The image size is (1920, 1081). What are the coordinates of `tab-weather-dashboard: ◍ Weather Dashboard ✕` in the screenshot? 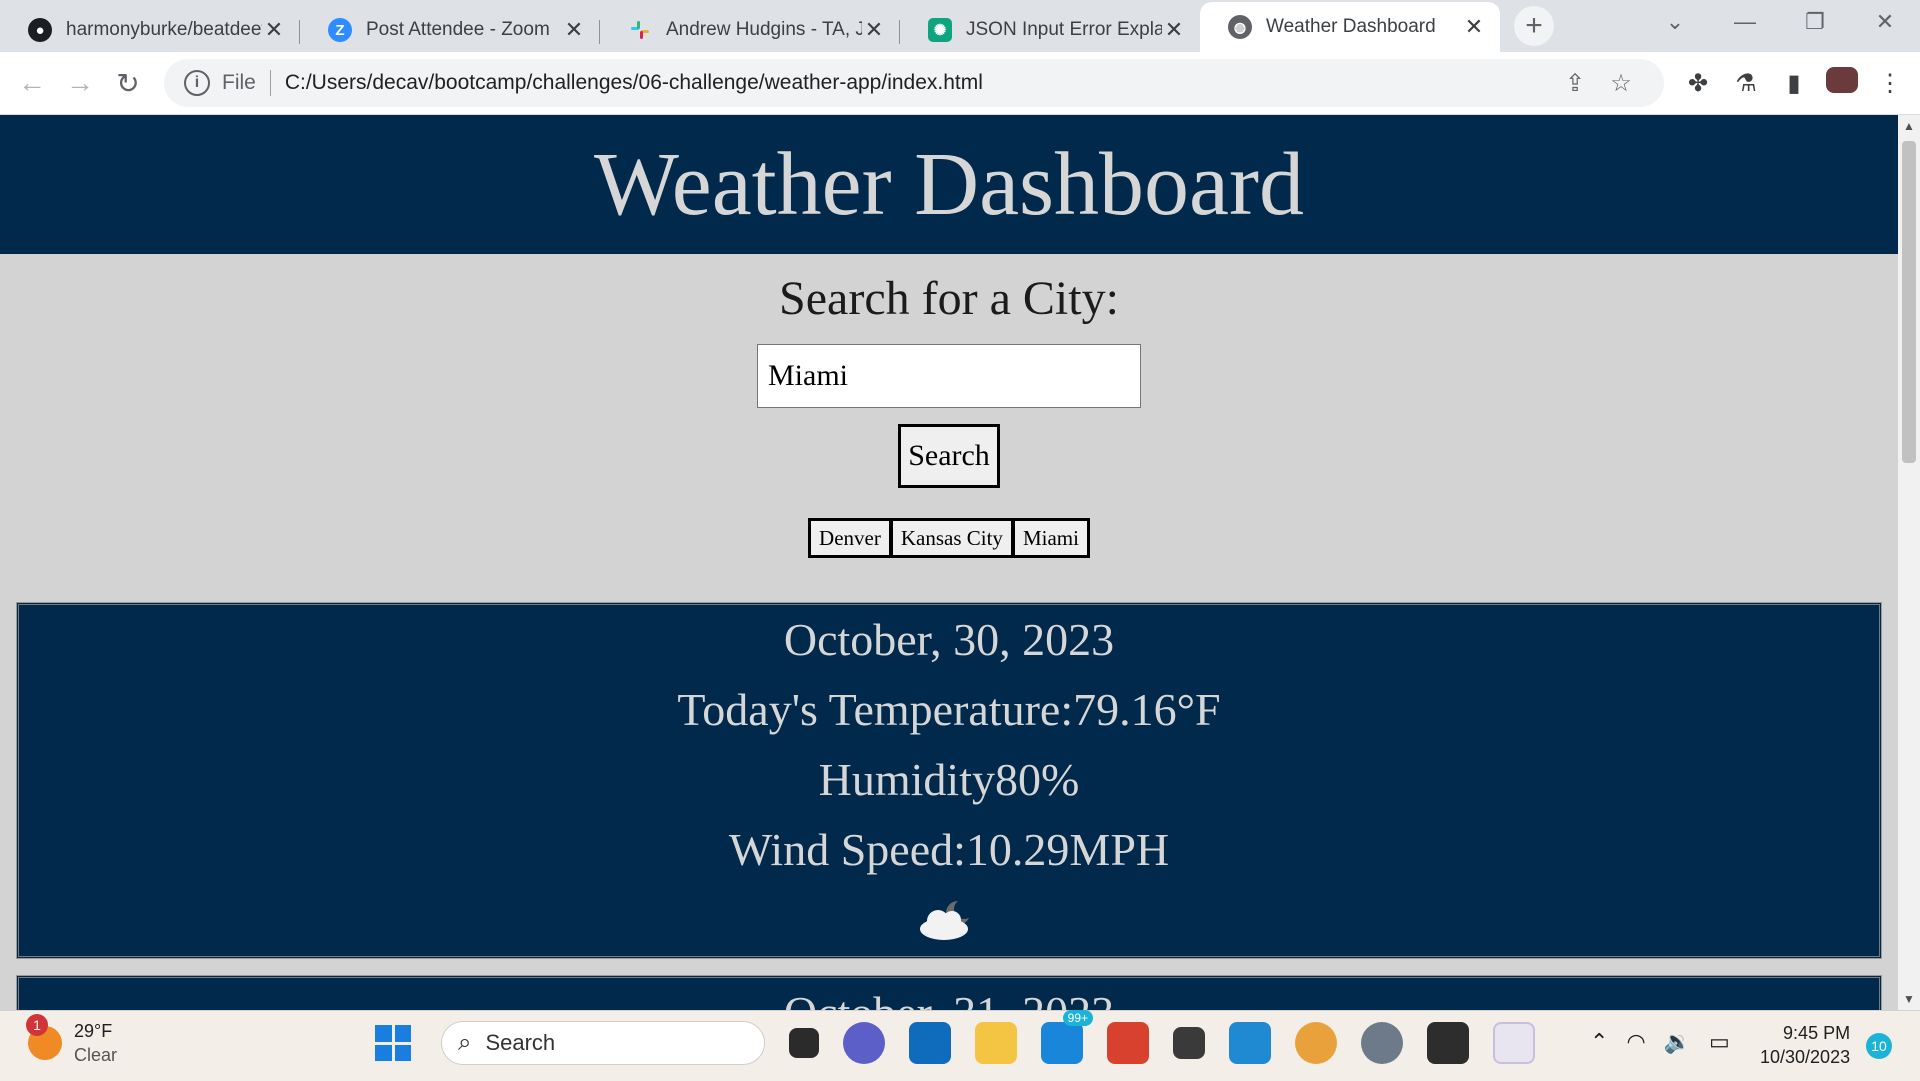 It's located at (1350, 27).